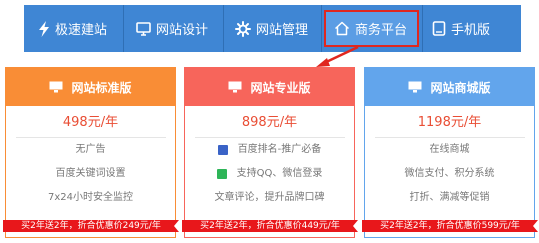 This screenshot has width=539, height=243. I want to click on wechat-icon, so click(221, 174).